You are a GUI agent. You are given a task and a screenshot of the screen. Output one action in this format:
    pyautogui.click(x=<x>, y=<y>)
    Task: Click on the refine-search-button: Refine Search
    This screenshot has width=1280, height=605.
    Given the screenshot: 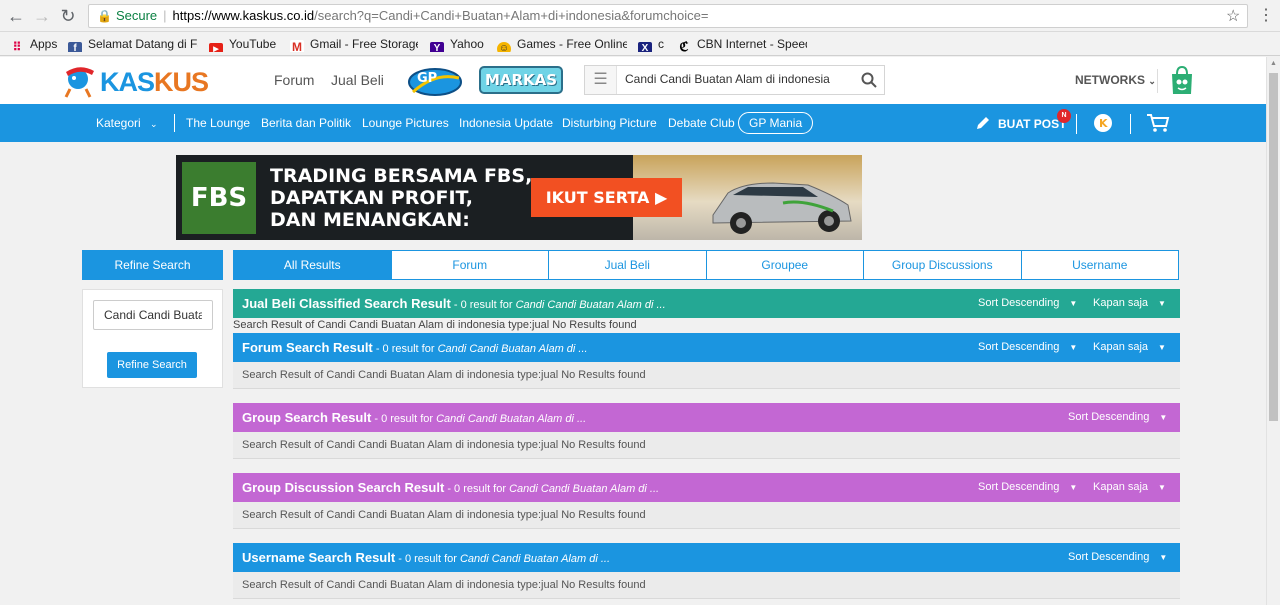 What is the action you would take?
    pyautogui.click(x=152, y=365)
    